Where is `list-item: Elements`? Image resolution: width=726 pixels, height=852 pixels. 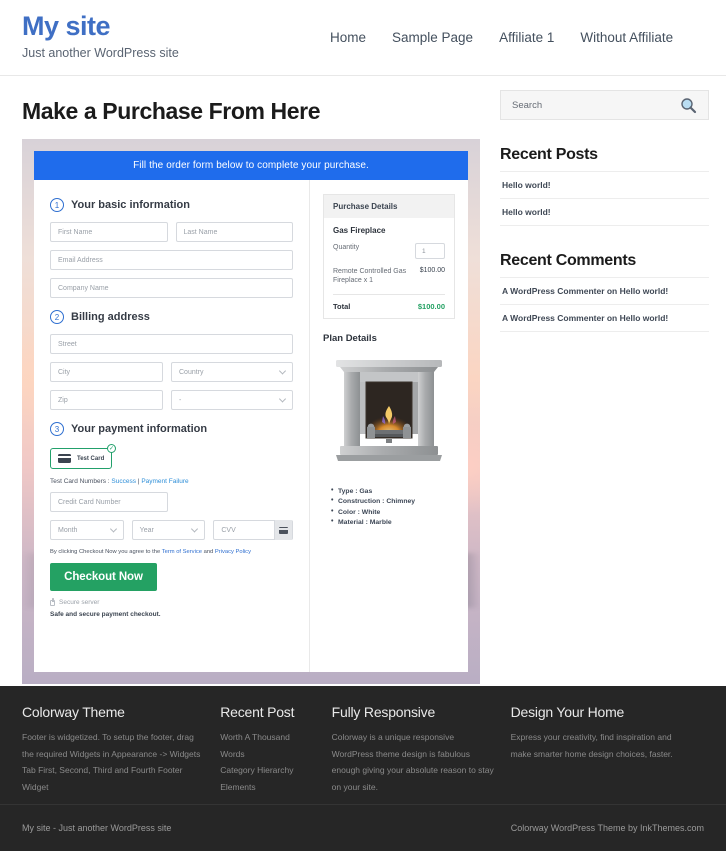
list-item: Elements is located at coordinates (267, 787).